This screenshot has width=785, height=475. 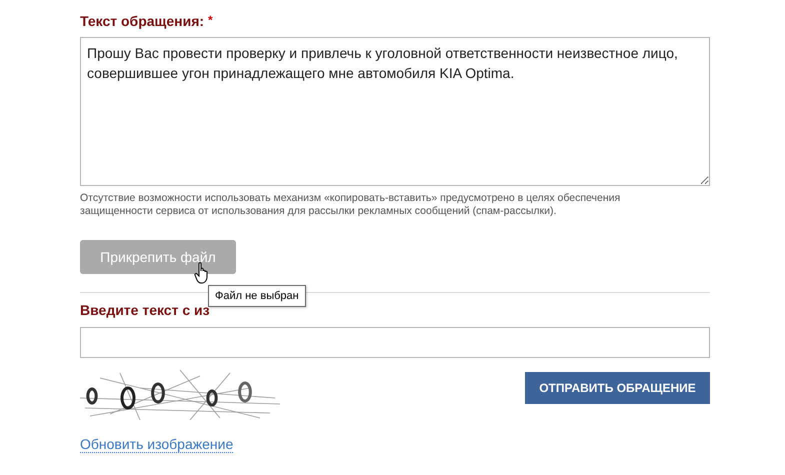 I want to click on field-label: Текст обращения:, so click(x=142, y=21).